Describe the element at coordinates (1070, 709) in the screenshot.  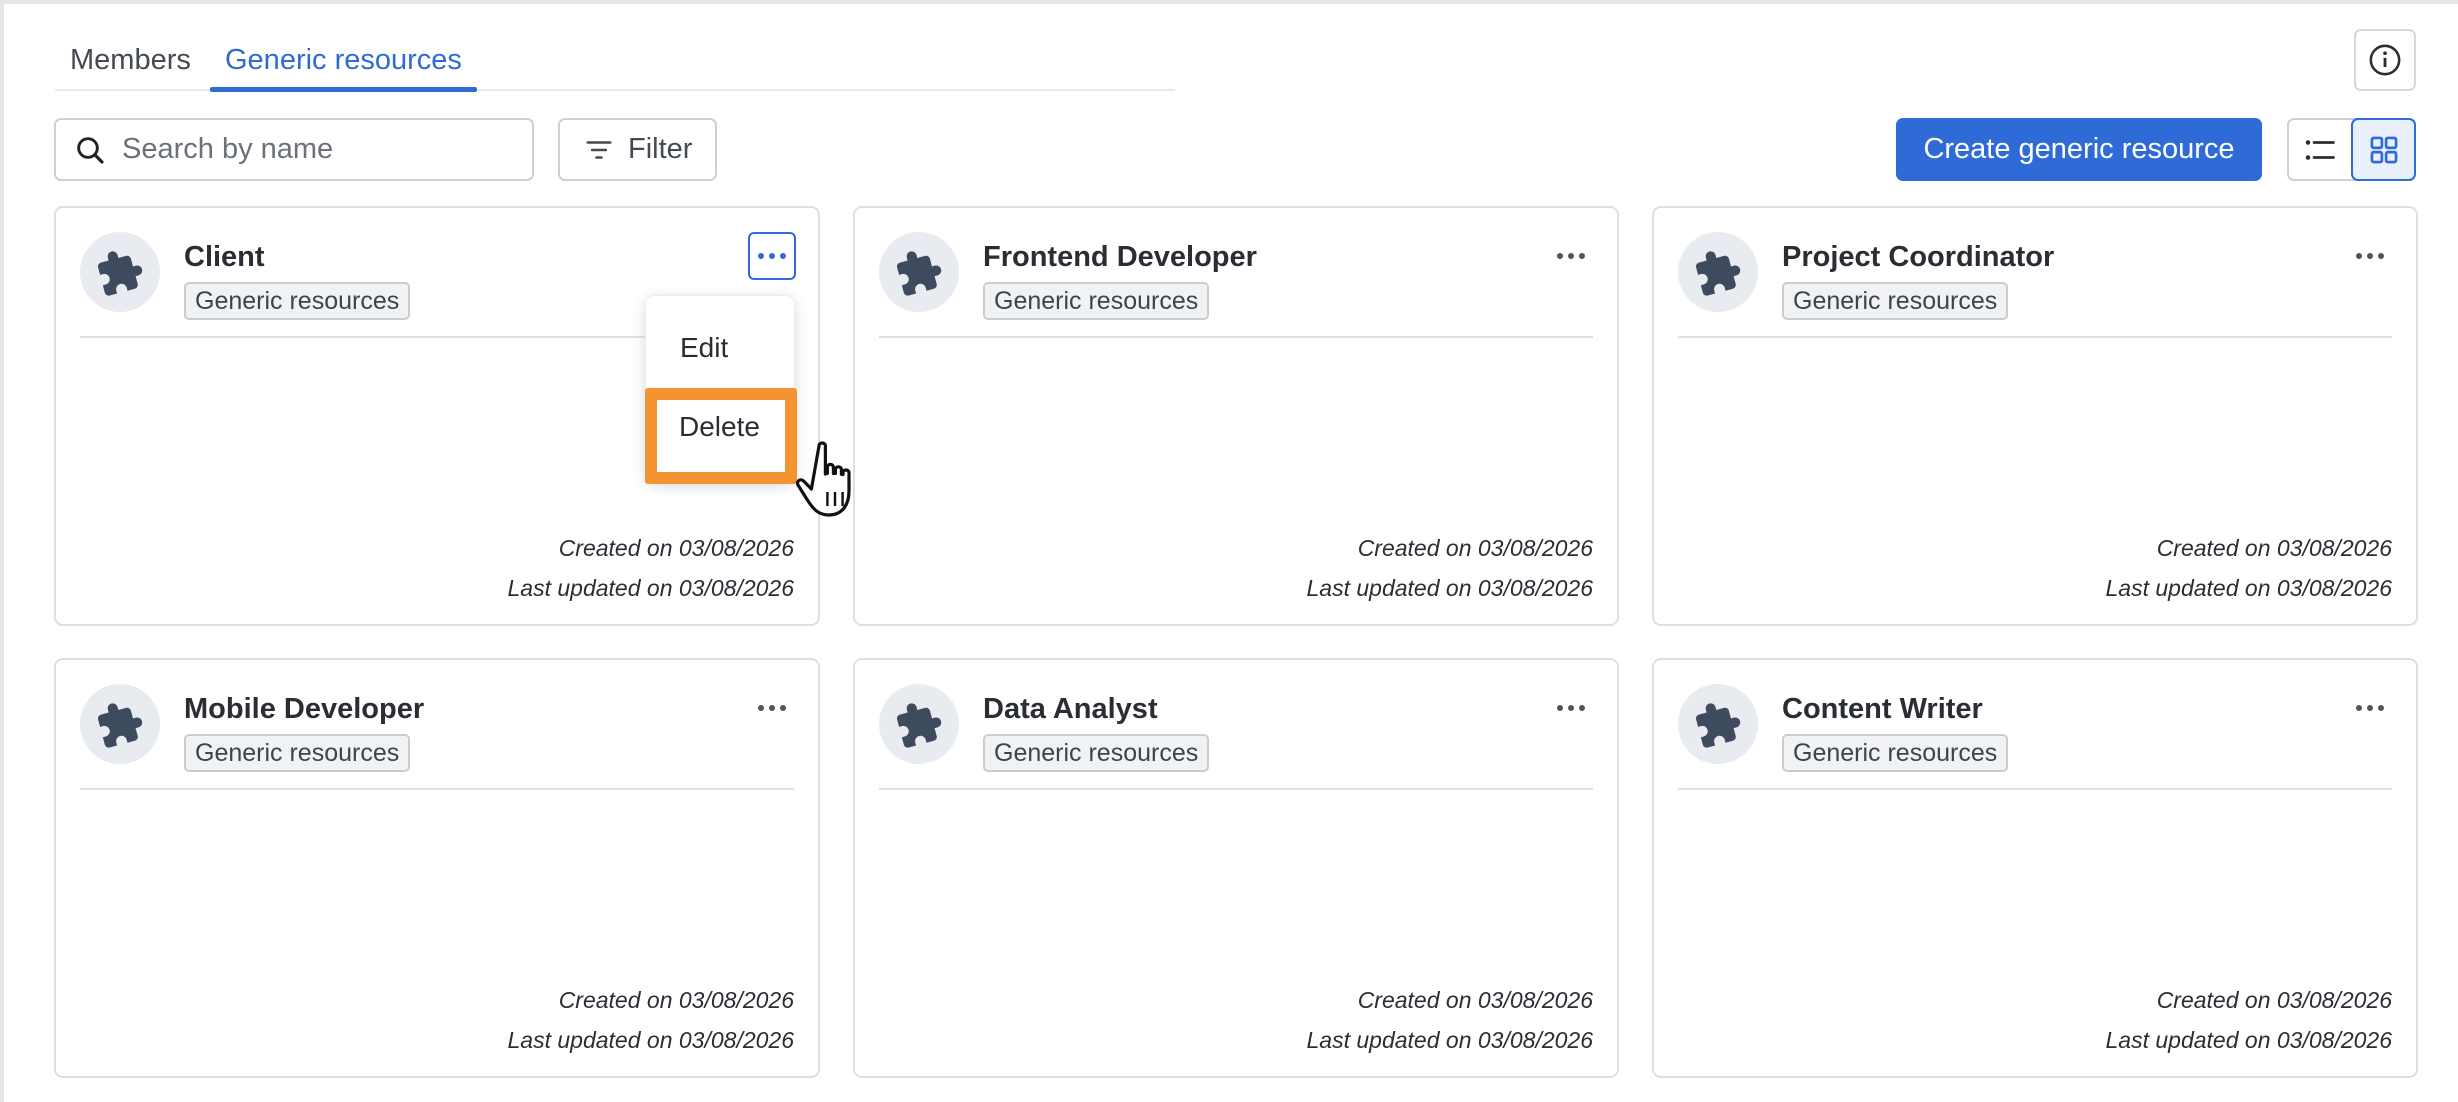
I see `card-title: Data Analyst` at that location.